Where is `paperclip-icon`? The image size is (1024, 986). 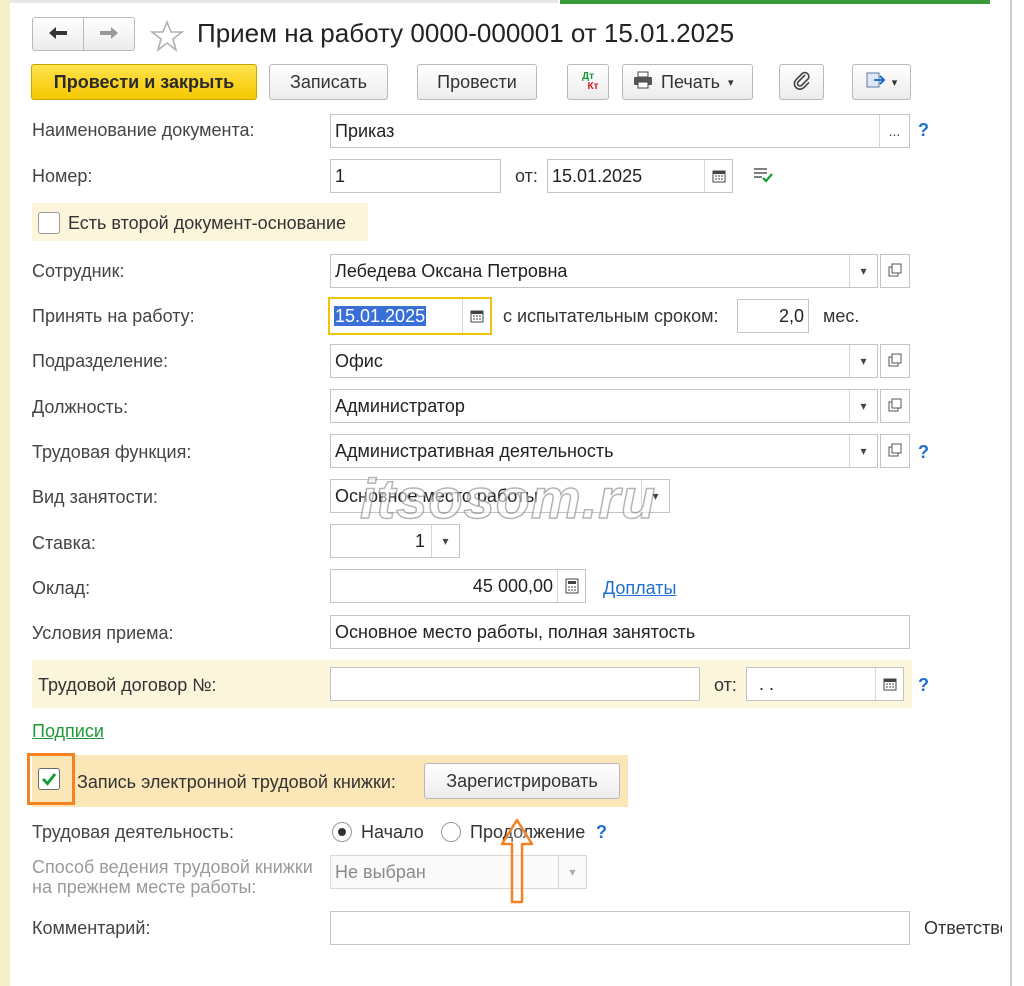
paperclip-icon is located at coordinates (802, 82).